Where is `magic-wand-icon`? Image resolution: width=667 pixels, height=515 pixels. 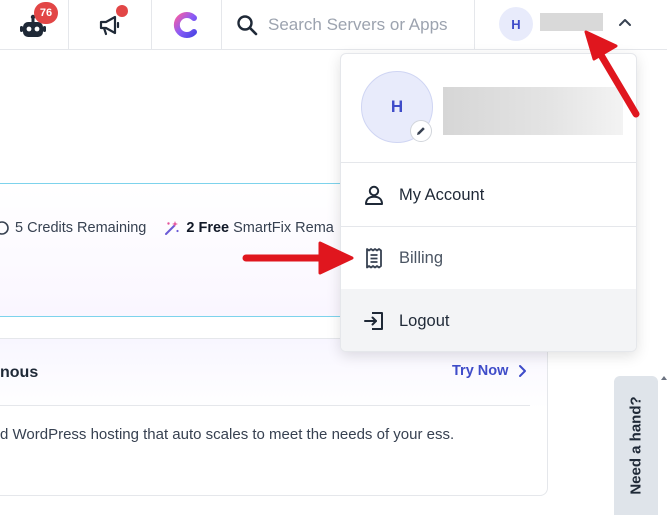
magic-wand-icon is located at coordinates (172, 228).